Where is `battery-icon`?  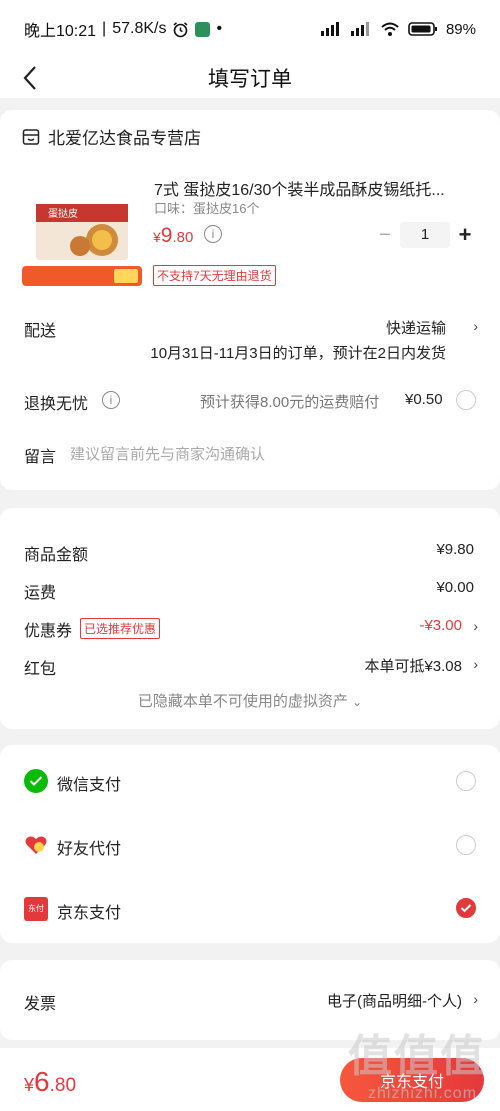 battery-icon is located at coordinates (422, 29).